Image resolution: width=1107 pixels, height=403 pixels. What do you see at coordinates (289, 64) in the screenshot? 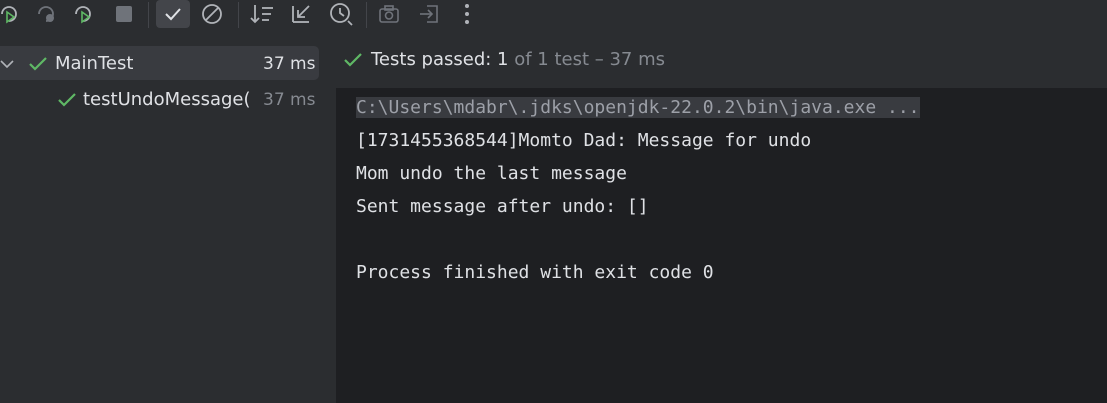
I see `tree-root-duration: 37 ms` at bounding box center [289, 64].